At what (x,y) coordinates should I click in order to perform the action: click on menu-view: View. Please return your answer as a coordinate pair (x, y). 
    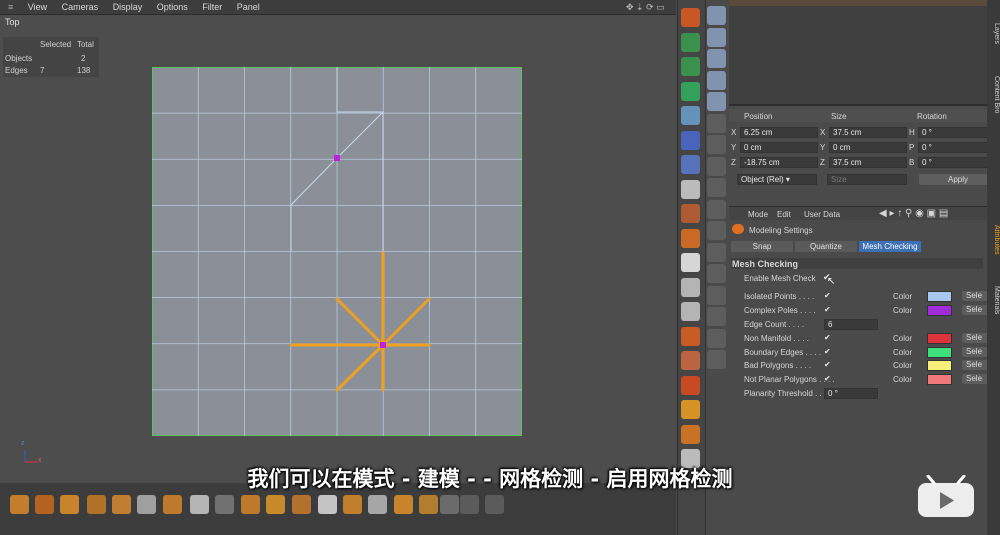
    Looking at the image, I should click on (37, 7).